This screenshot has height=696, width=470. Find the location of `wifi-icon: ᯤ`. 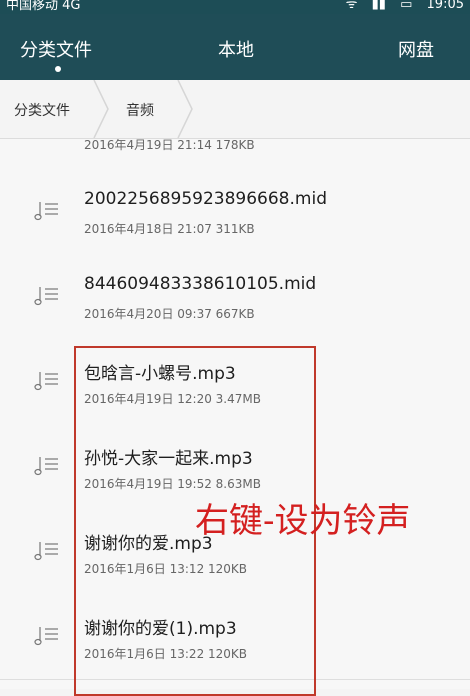

wifi-icon: ᯤ is located at coordinates (351, 6).